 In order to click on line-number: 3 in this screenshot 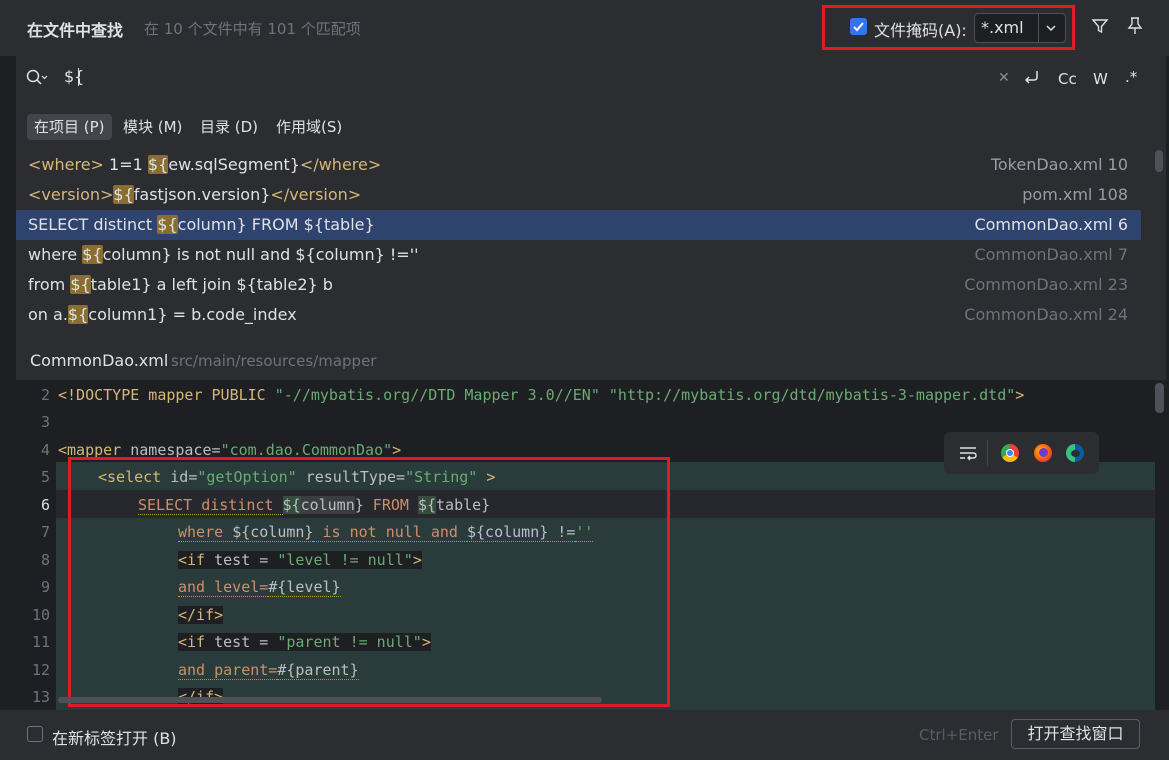, I will do `click(45, 422)`.